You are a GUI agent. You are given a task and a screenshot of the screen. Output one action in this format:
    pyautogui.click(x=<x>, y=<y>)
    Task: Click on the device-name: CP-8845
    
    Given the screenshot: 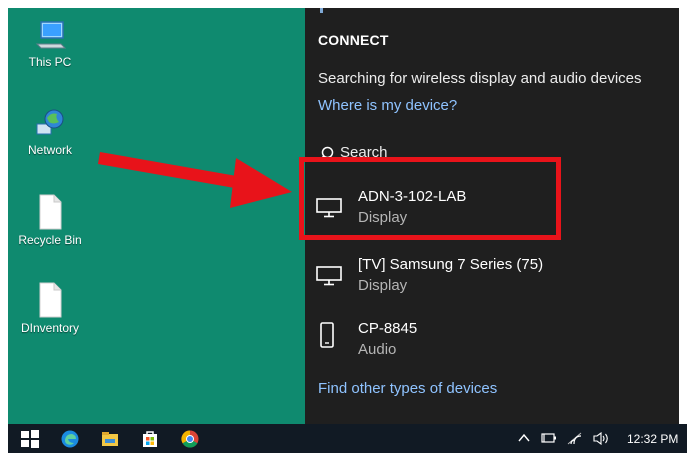 What is the action you would take?
    pyautogui.click(x=388, y=328)
    